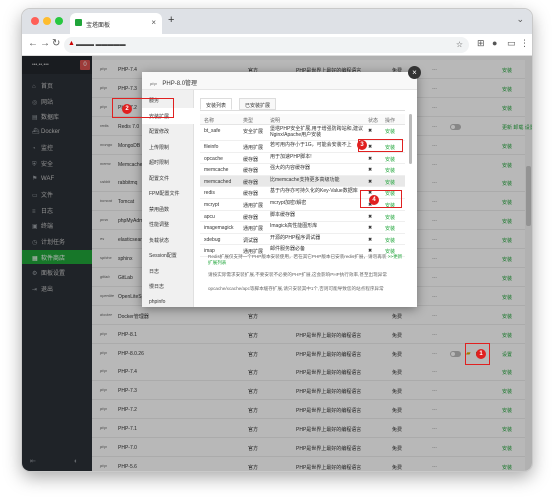 Image resolution: width=555 pixels, height=500 pixels. I want to click on modal-menu-item: 日志, so click(168, 271).